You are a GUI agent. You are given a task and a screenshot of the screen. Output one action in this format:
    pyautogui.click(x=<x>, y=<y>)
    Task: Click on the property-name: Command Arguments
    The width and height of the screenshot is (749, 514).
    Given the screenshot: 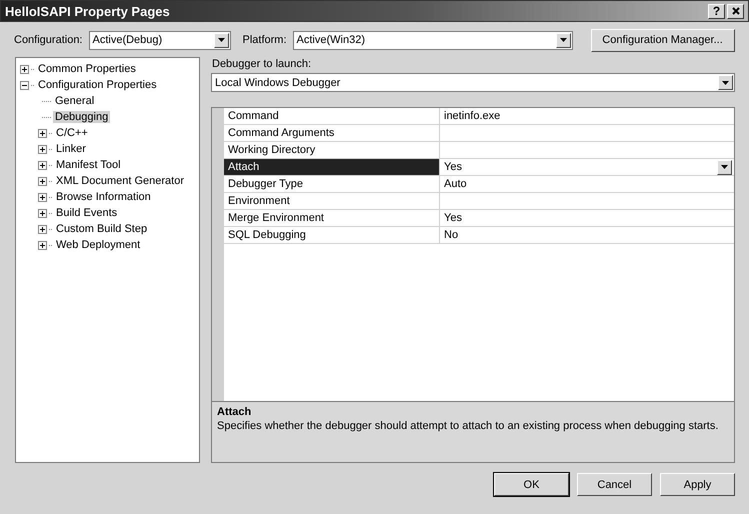 What is the action you would take?
    pyautogui.click(x=332, y=133)
    